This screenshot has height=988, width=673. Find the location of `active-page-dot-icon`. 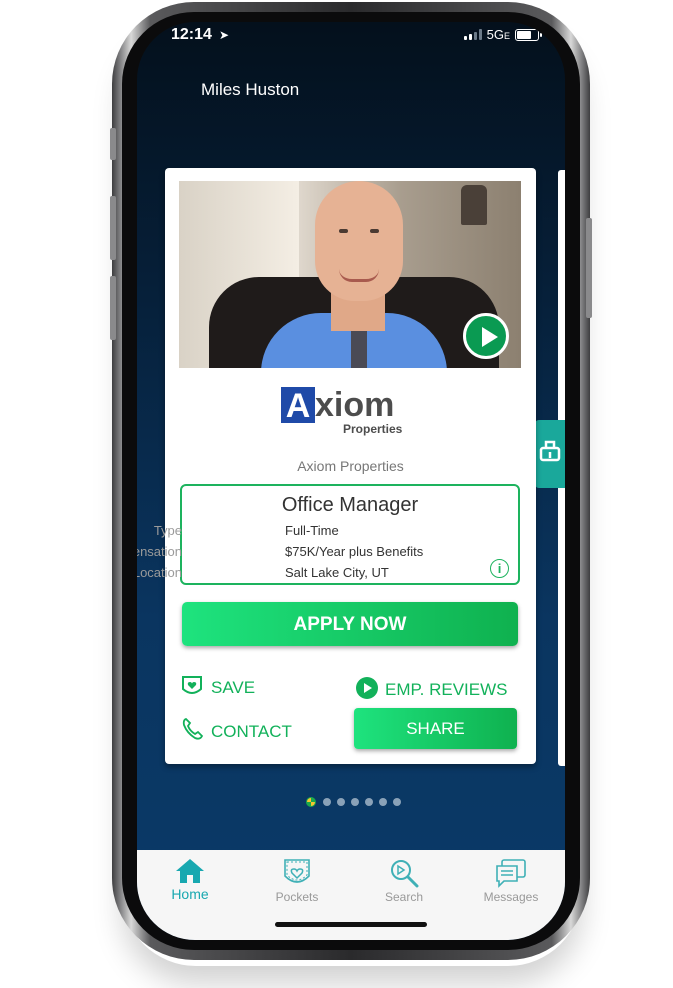

active-page-dot-icon is located at coordinates (311, 802).